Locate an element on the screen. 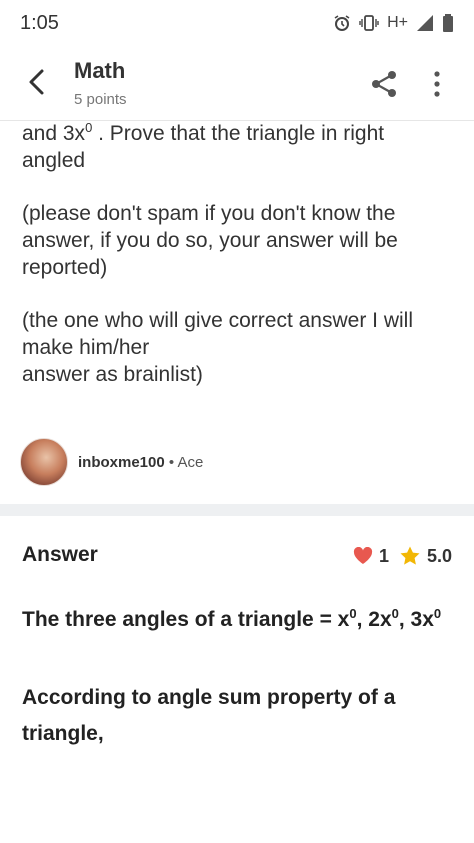 This screenshot has height=843, width=474. likes-count: 1 is located at coordinates (383, 555).